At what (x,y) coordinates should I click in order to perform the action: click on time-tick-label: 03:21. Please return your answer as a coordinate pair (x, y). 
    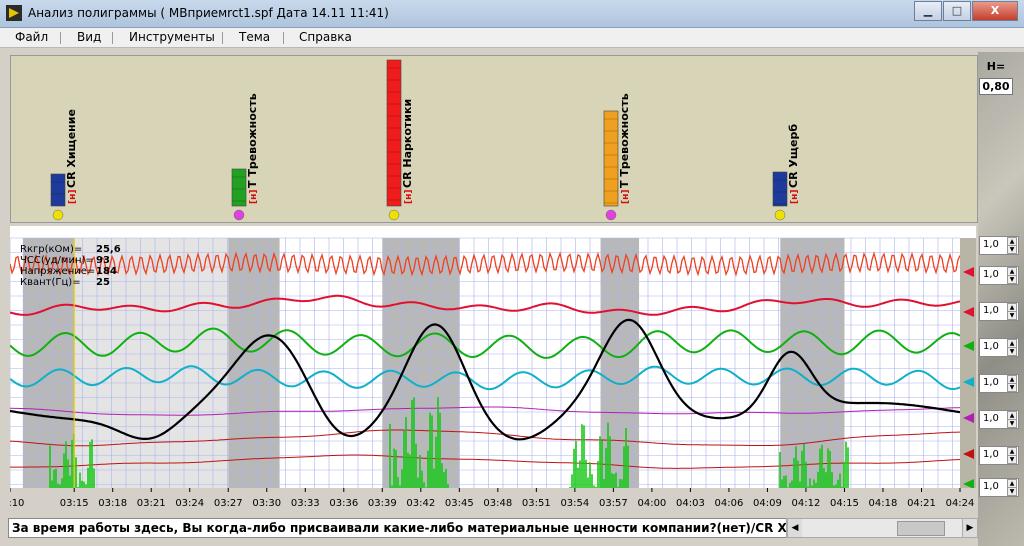
    Looking at the image, I should click on (151, 503).